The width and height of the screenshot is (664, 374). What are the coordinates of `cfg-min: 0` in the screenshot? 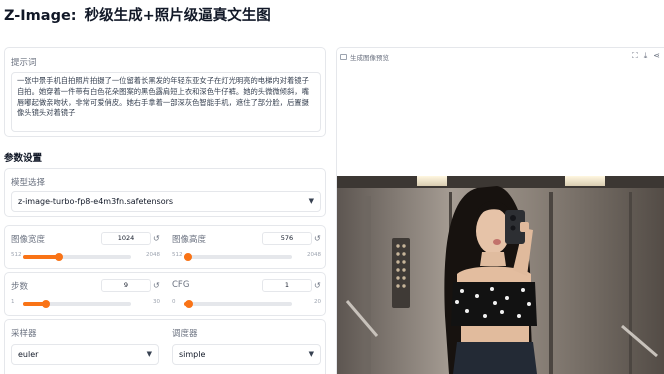 It's located at (174, 302).